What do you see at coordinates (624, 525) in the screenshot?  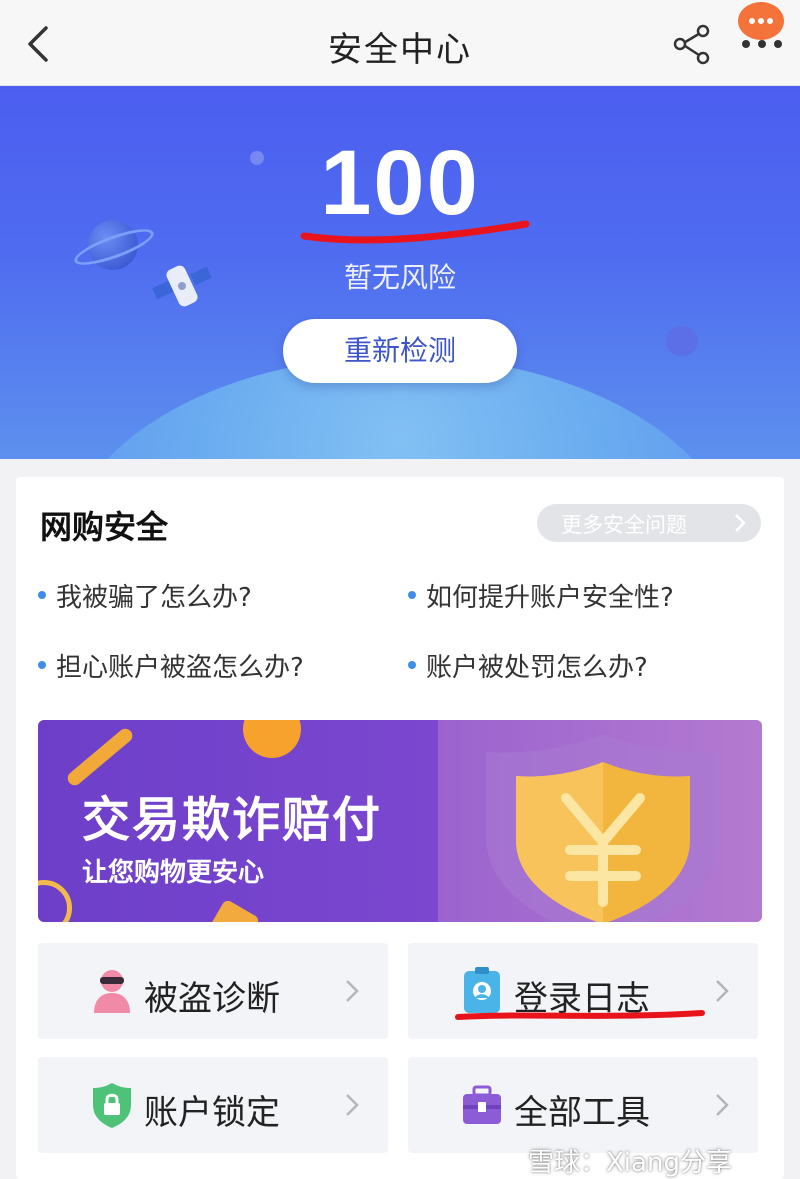 I see `more-issues-label: 更多安全问题` at bounding box center [624, 525].